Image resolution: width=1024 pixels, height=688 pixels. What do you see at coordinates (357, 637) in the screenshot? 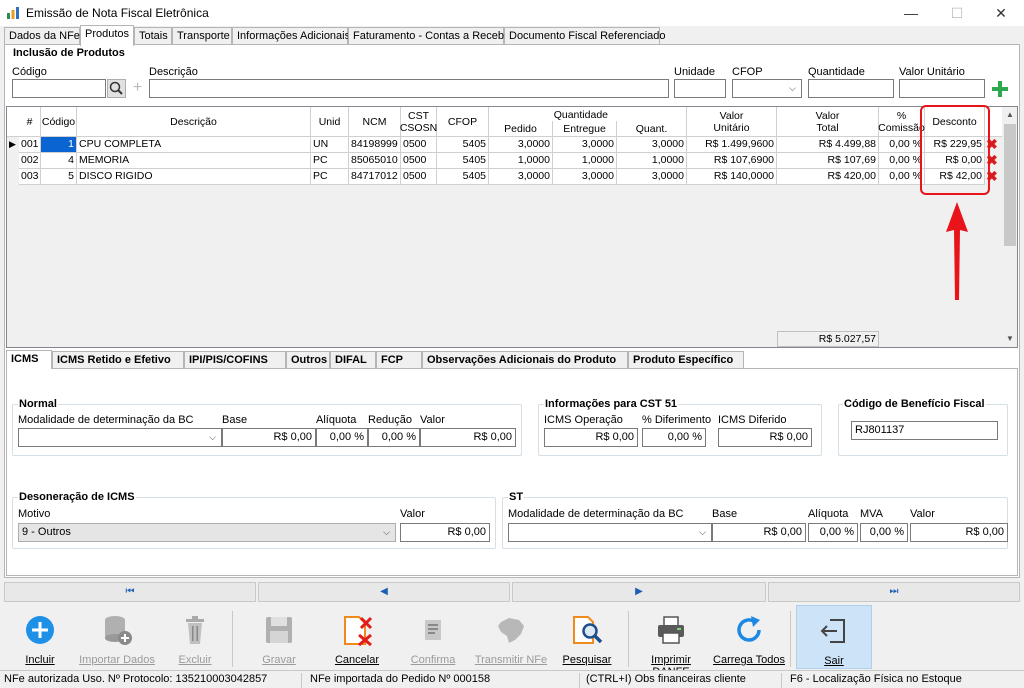
I see `cancelar-button: Cancelar` at bounding box center [357, 637].